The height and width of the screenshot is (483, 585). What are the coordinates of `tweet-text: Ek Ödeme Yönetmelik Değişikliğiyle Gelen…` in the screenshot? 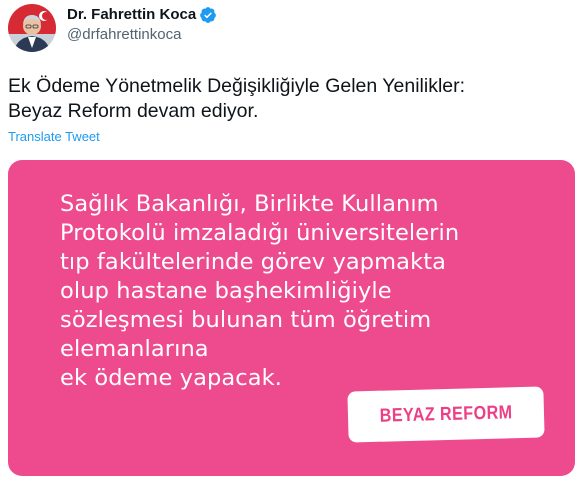 It's located at (237, 98).